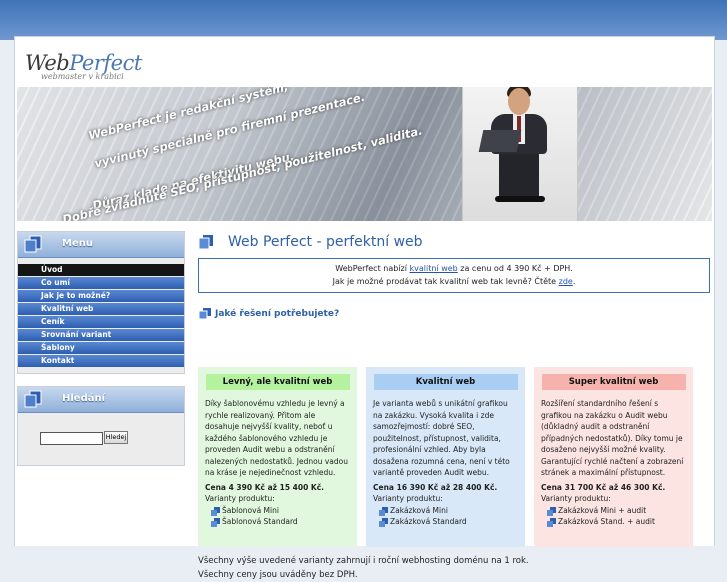 The height and width of the screenshot is (582, 727). I want to click on variant-item: Zakázková Standard, so click(445, 522).